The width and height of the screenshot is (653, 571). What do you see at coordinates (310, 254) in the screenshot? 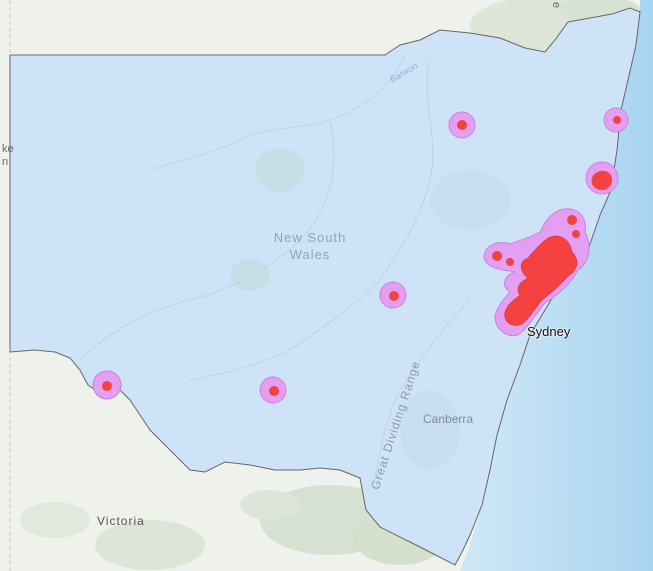
I see `state-label-line2: Wales` at bounding box center [310, 254].